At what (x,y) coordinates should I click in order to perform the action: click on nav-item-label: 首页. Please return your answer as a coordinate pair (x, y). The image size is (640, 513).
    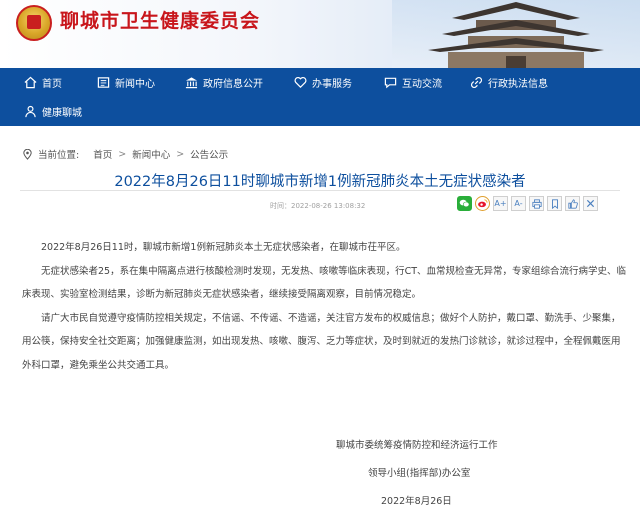
    Looking at the image, I should click on (52, 84).